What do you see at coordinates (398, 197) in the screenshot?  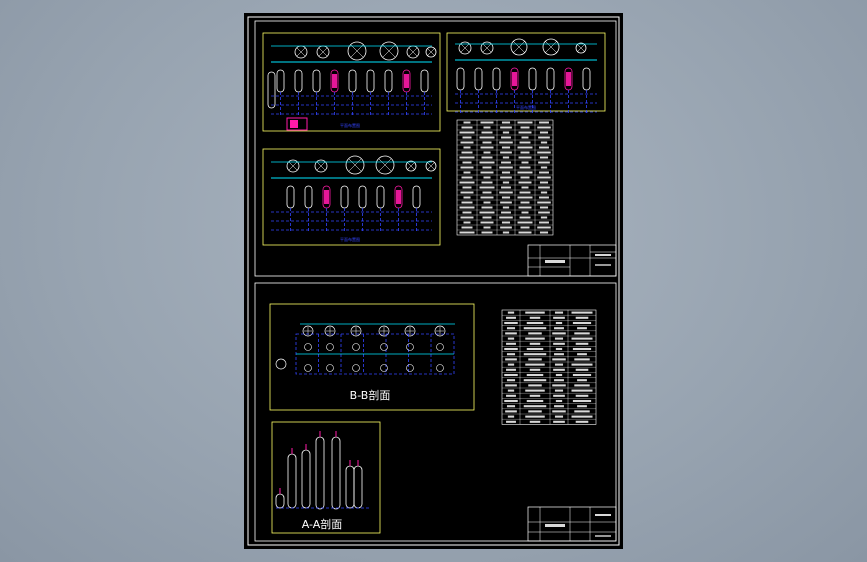 I see `vessel-fill` at bounding box center [398, 197].